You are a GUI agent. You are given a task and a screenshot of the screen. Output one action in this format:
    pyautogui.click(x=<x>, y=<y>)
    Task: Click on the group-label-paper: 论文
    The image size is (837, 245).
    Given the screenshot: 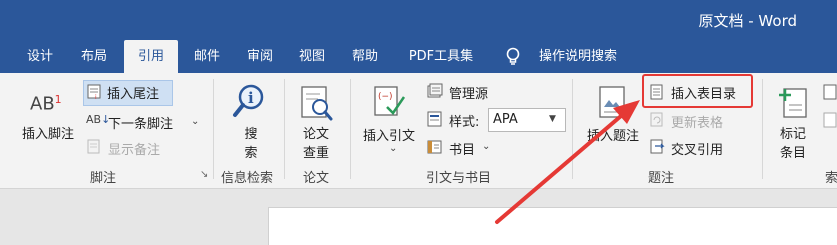 What is the action you would take?
    pyautogui.click(x=316, y=178)
    